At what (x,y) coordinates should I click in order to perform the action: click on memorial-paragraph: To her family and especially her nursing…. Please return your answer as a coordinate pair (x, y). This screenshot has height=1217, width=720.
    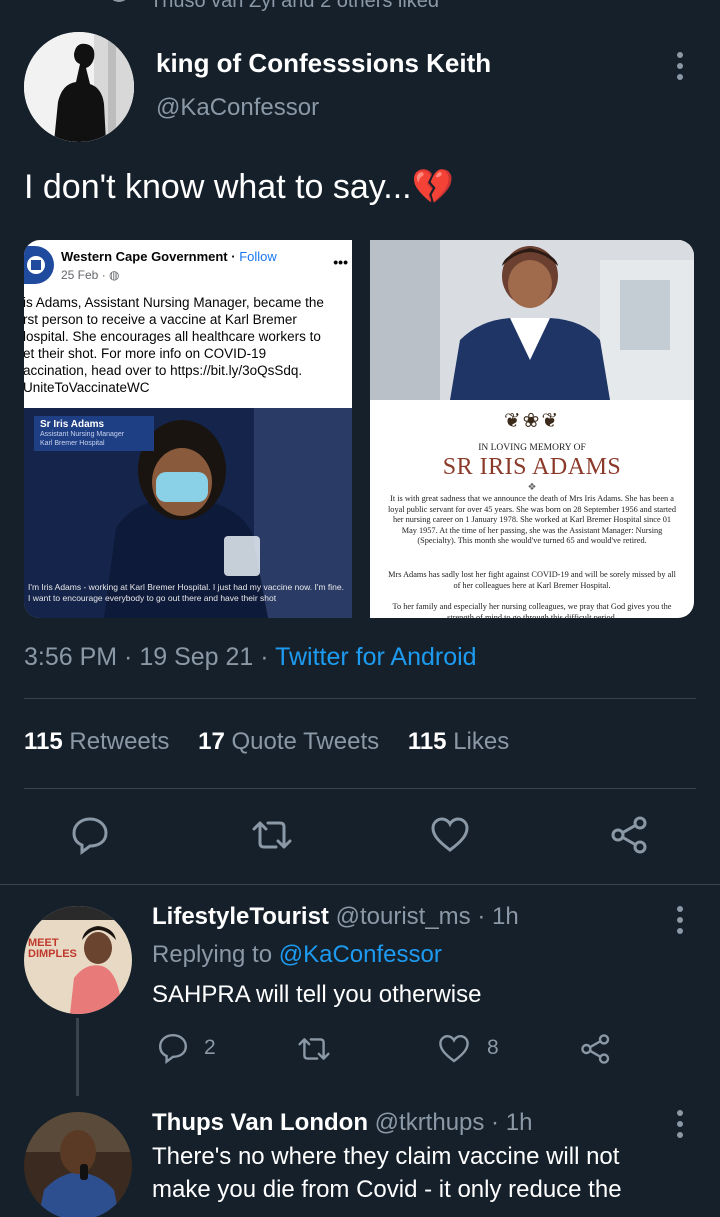
    Looking at the image, I should click on (532, 610).